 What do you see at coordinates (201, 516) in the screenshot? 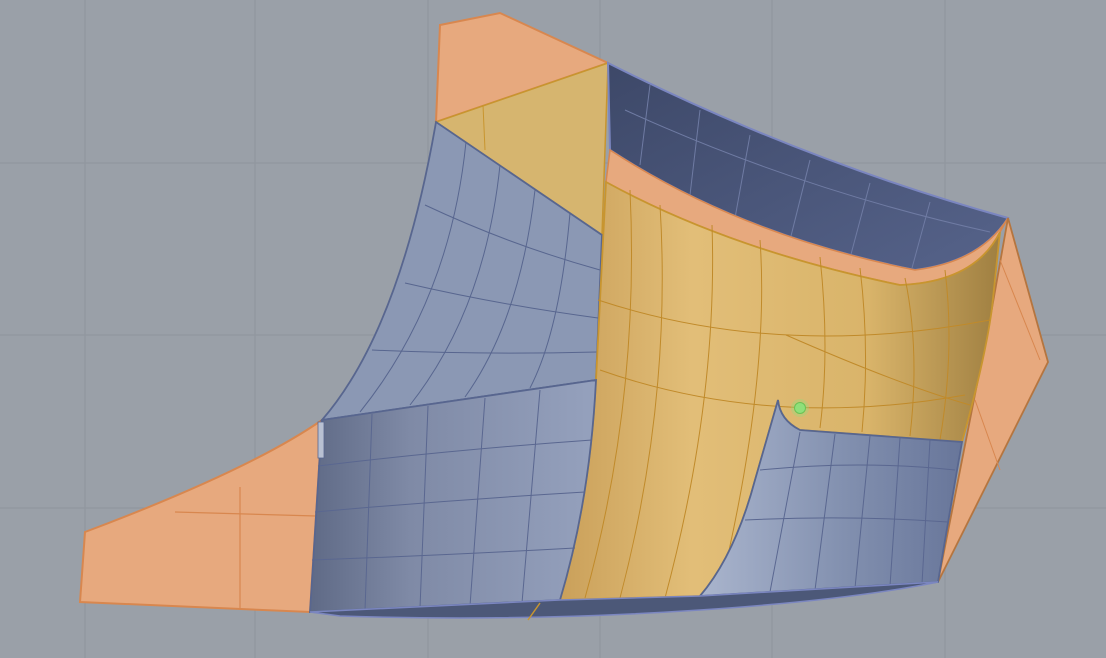
I see `left-orange-flange` at bounding box center [201, 516].